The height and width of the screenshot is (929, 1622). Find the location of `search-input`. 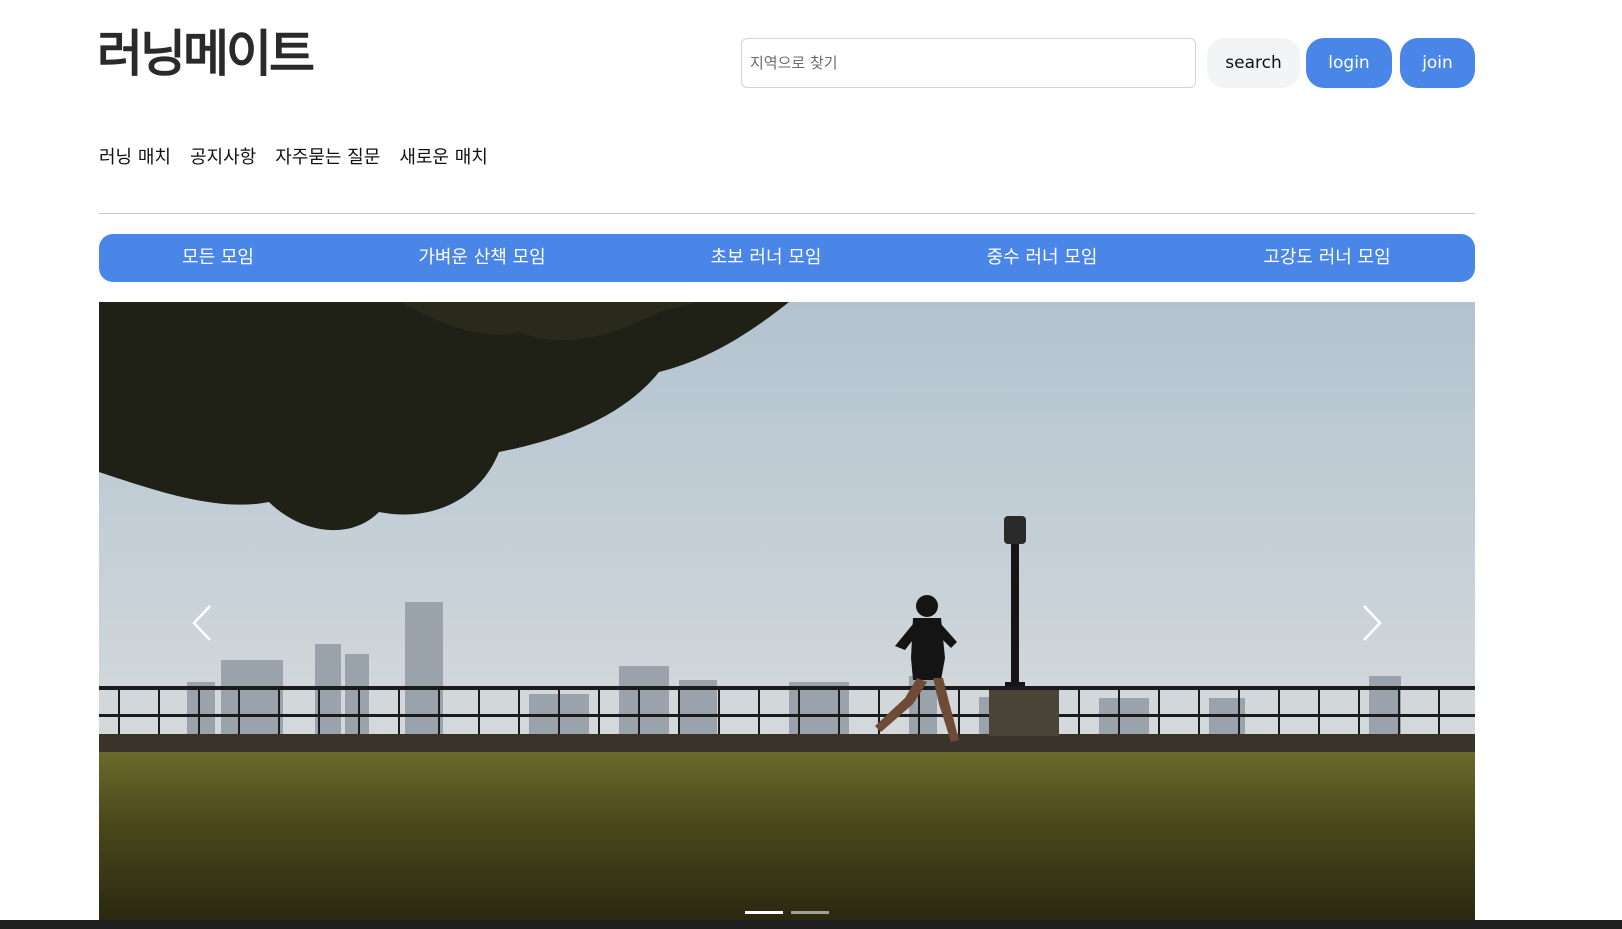

search-input is located at coordinates (968, 63).